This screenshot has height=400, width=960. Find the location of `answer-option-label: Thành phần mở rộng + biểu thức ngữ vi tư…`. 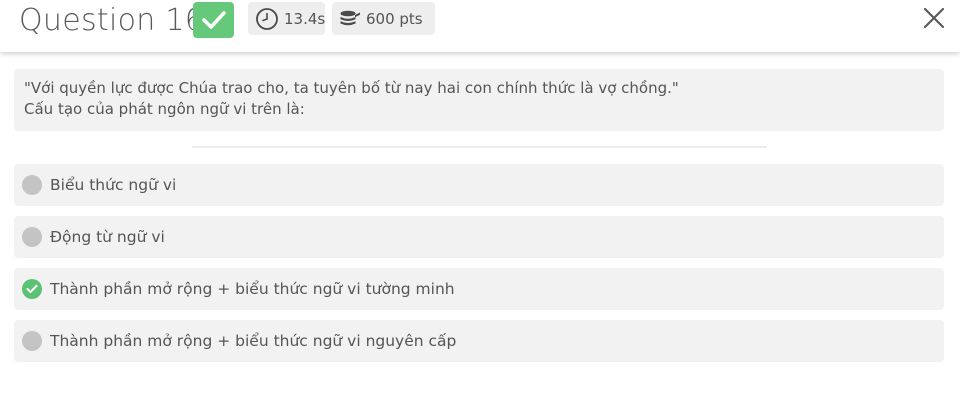

answer-option-label: Thành phần mở rộng + biểu thức ngữ vi tư… is located at coordinates (252, 289).